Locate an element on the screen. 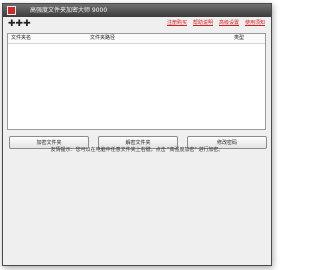 The image size is (320, 270). window-title: 高强度文件夹加密大师 9000 is located at coordinates (69, 10).